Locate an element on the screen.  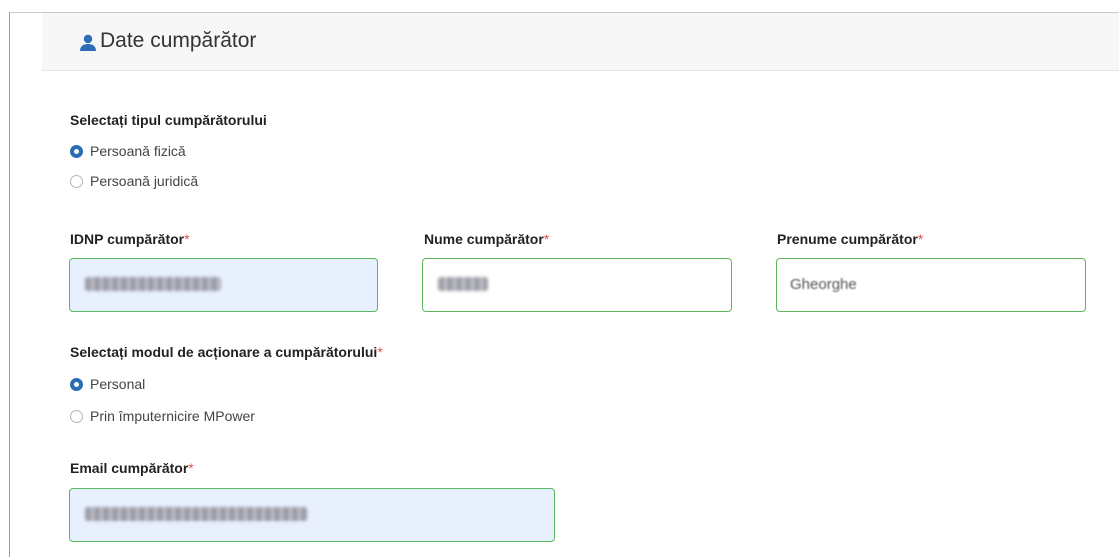
prenume-label-text: Prenume cumpărător is located at coordinates (847, 239).